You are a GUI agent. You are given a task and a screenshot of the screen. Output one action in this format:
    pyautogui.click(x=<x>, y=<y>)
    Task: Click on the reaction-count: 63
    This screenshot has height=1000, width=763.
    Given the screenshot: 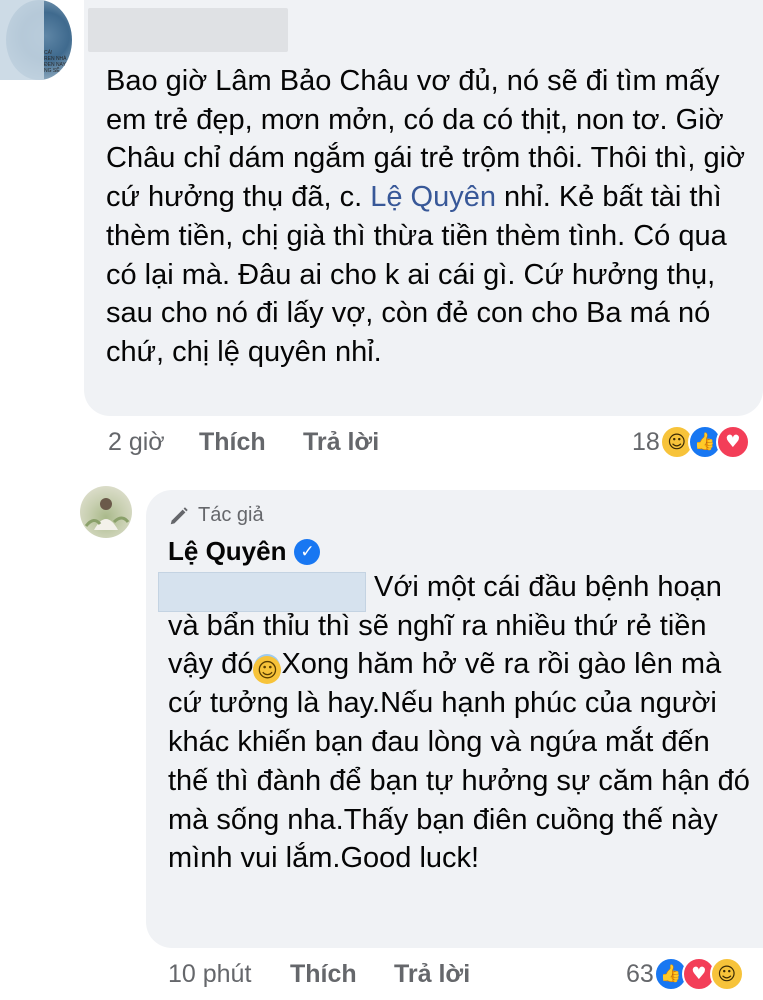 What is the action you would take?
    pyautogui.click(x=640, y=973)
    